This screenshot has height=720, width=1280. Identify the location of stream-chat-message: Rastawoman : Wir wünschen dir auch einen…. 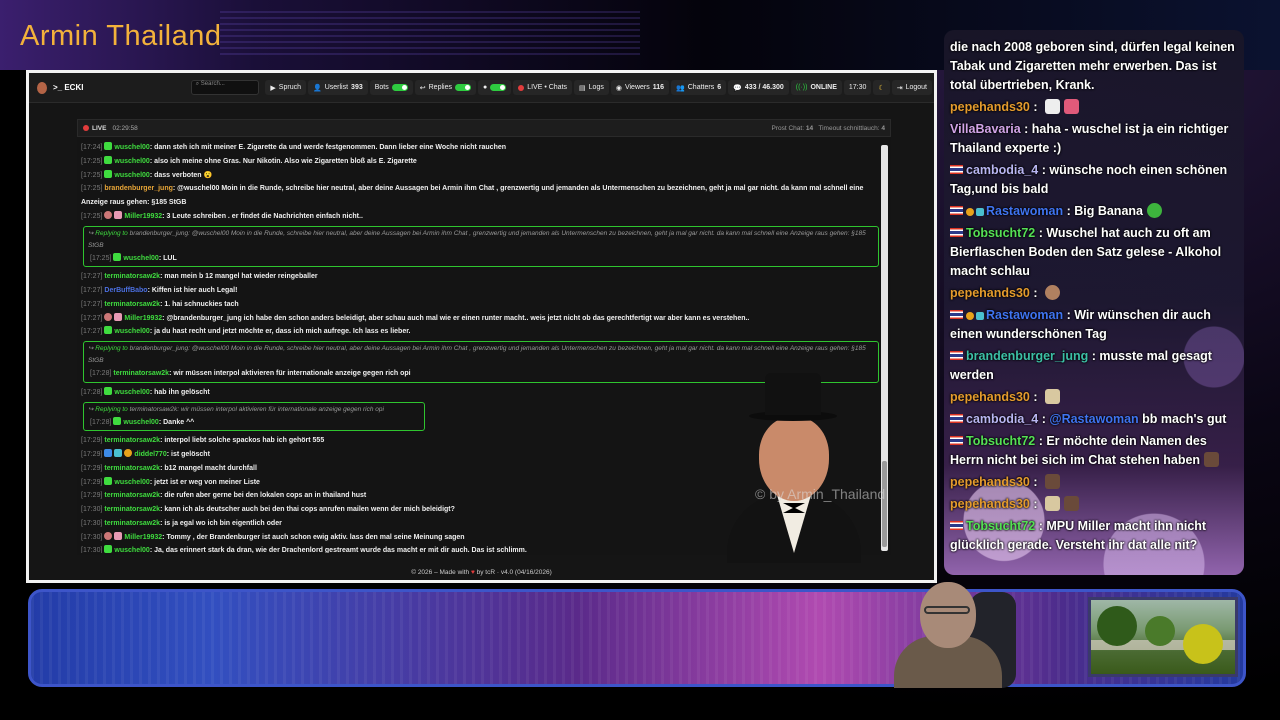
(1080, 324).